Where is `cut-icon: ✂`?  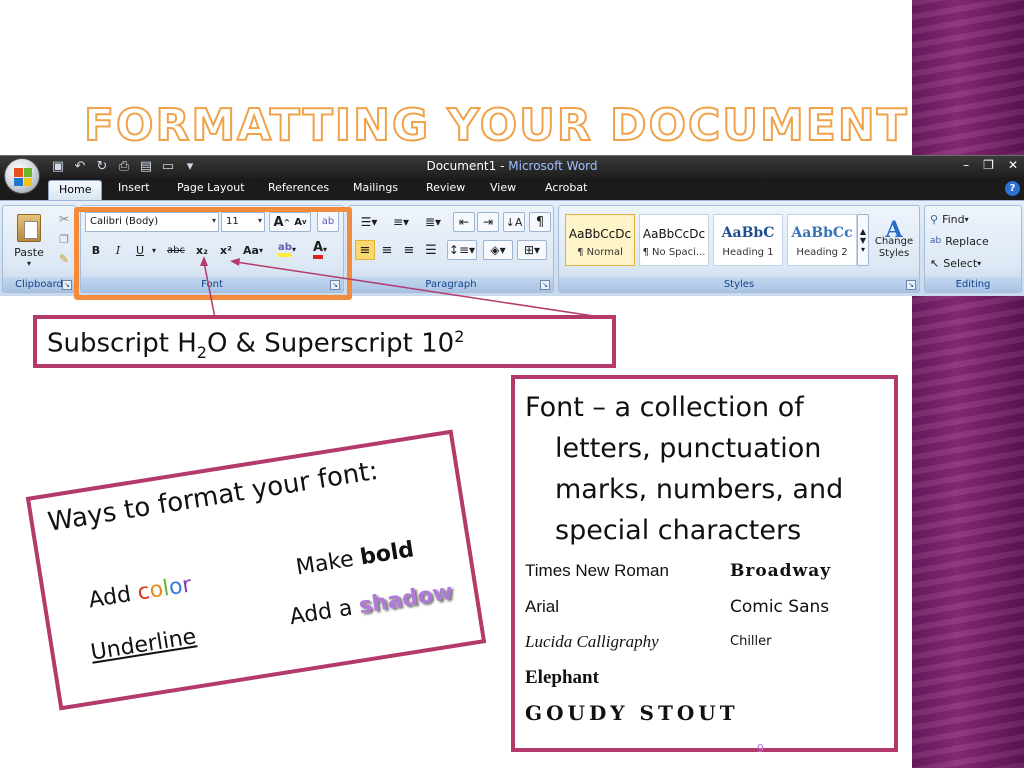 cut-icon: ✂ is located at coordinates (64, 219).